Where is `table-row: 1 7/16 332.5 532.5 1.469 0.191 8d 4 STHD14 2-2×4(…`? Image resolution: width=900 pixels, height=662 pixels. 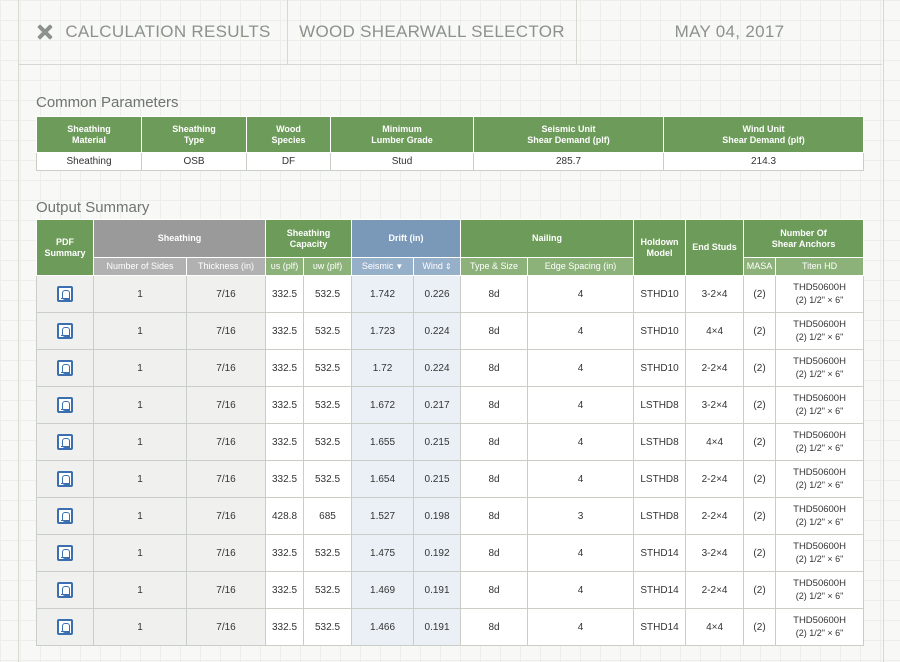
table-row: 1 7/16 332.5 532.5 1.469 0.191 8d 4 STHD14 2-2×4(… is located at coordinates (450, 590).